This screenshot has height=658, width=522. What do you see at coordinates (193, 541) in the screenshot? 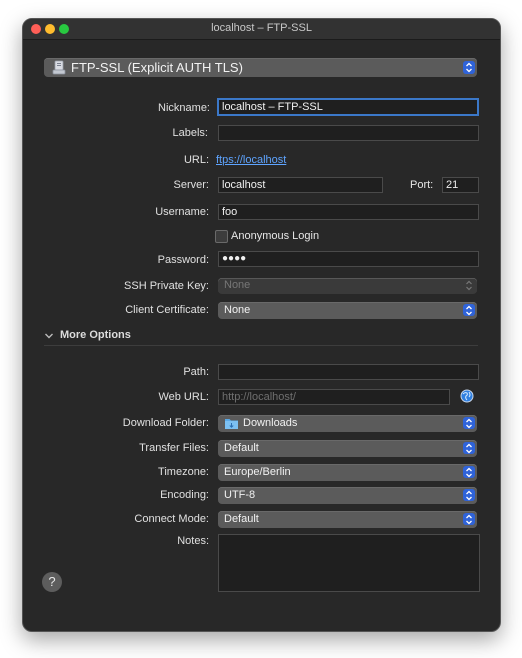
I see `notes-label: Notes:` at bounding box center [193, 541].